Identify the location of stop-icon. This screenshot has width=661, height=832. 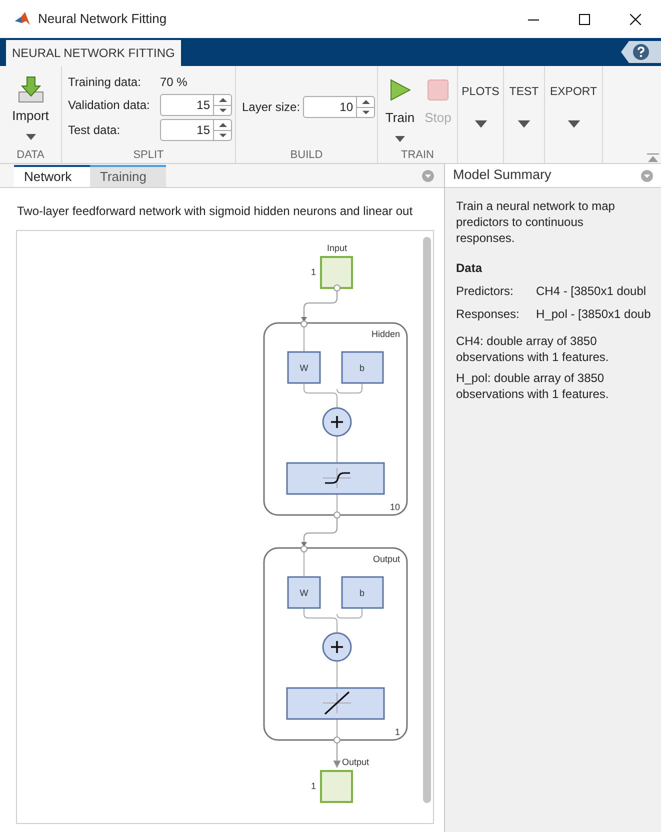
(438, 90).